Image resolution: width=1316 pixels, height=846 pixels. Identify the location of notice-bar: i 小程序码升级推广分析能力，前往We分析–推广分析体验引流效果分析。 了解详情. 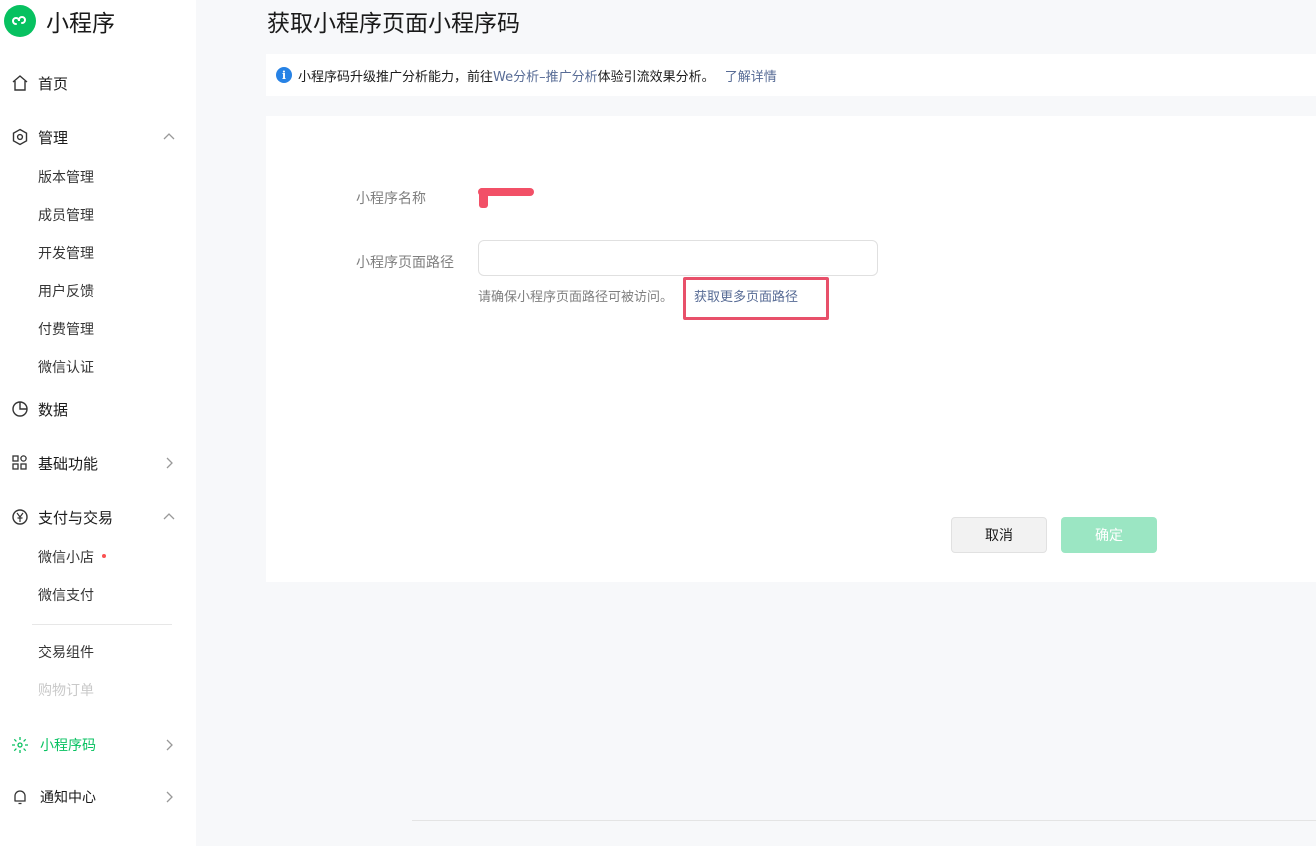
(791, 75).